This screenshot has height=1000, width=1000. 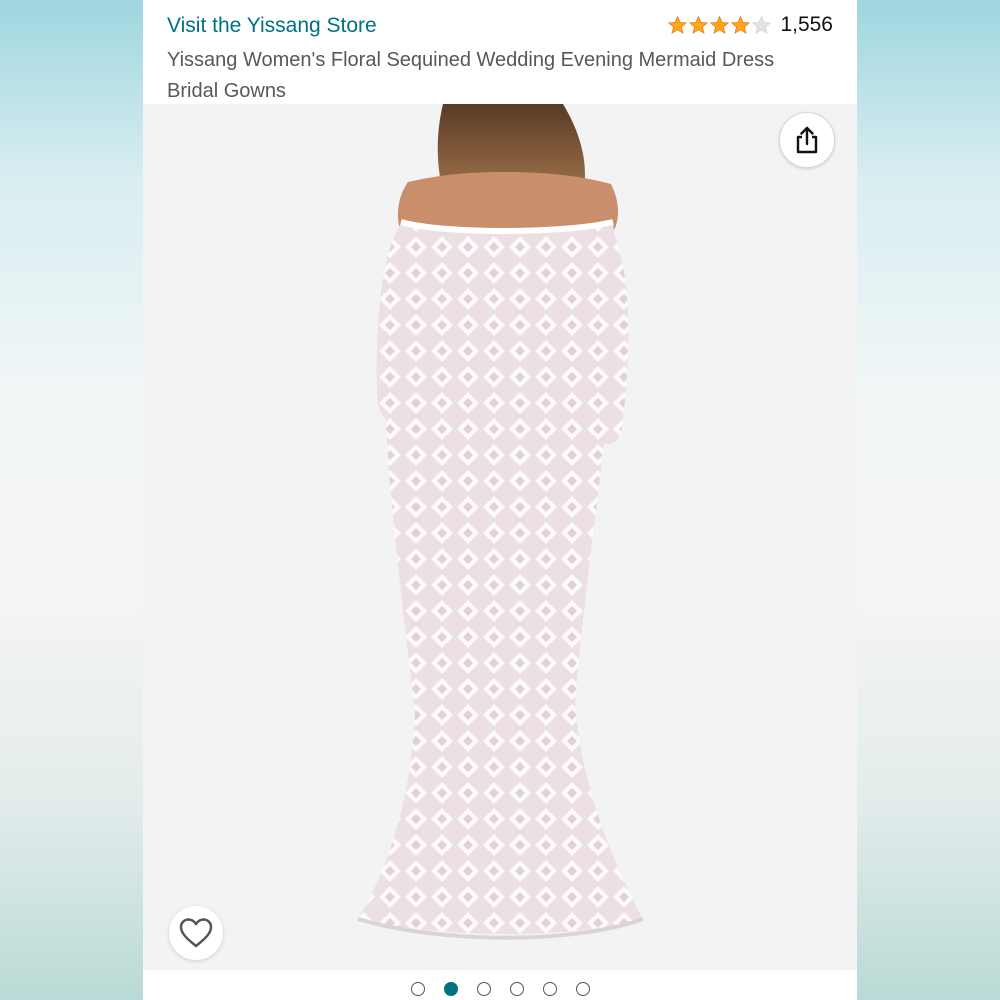 I want to click on star-rating, so click(x=719, y=25).